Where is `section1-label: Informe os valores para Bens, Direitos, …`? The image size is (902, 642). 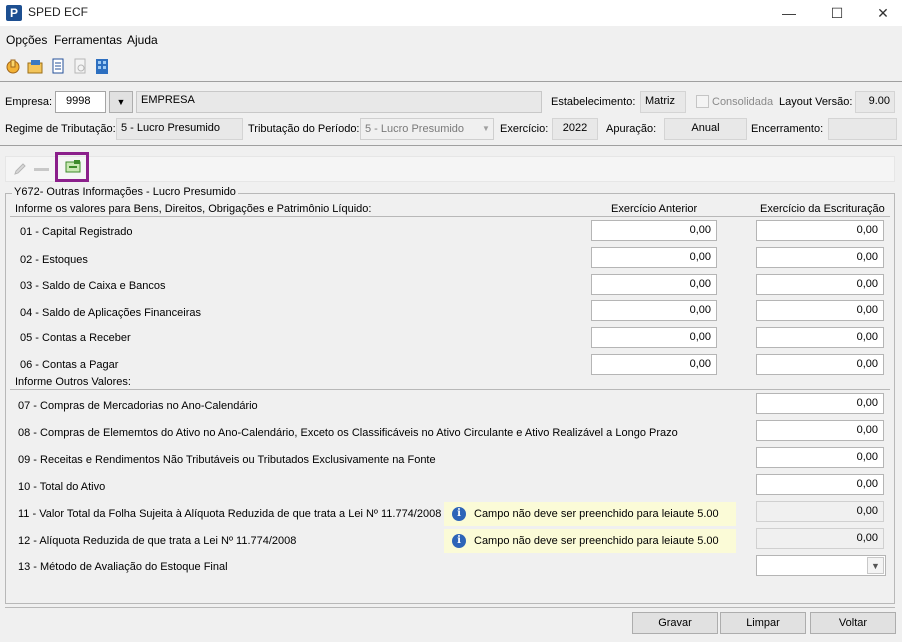
section1-label: Informe os valores para Bens, Direitos, … is located at coordinates (193, 209).